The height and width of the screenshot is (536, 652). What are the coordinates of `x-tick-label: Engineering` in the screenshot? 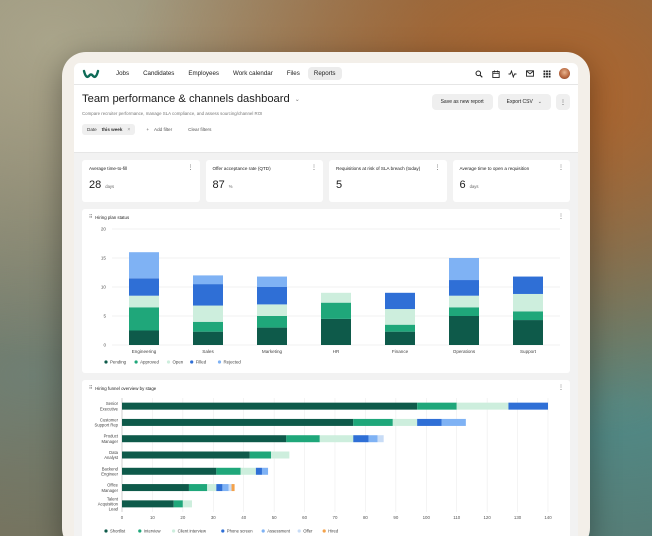 It's located at (144, 351).